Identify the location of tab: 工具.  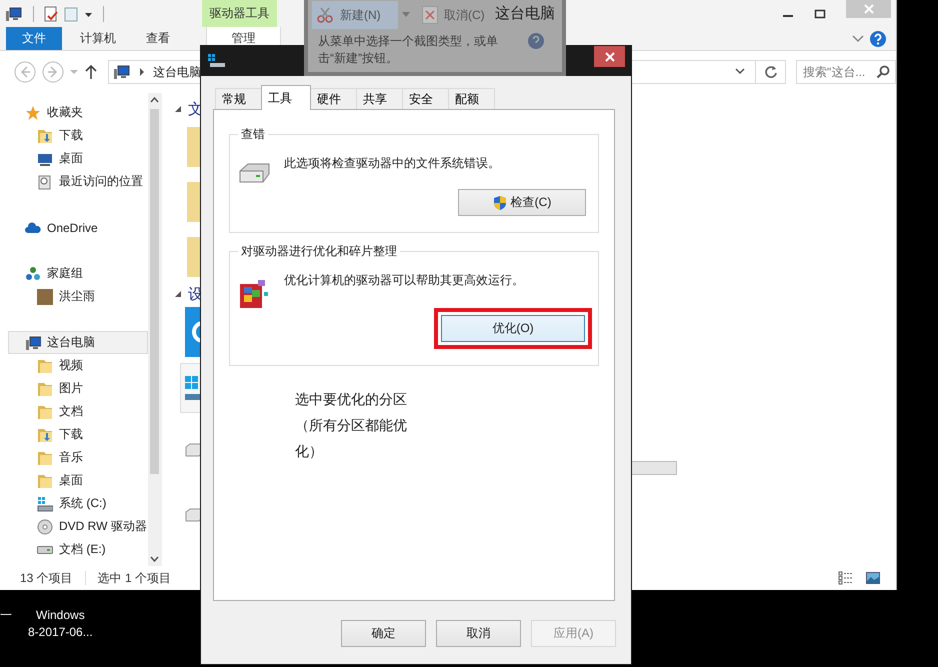
(286, 97).